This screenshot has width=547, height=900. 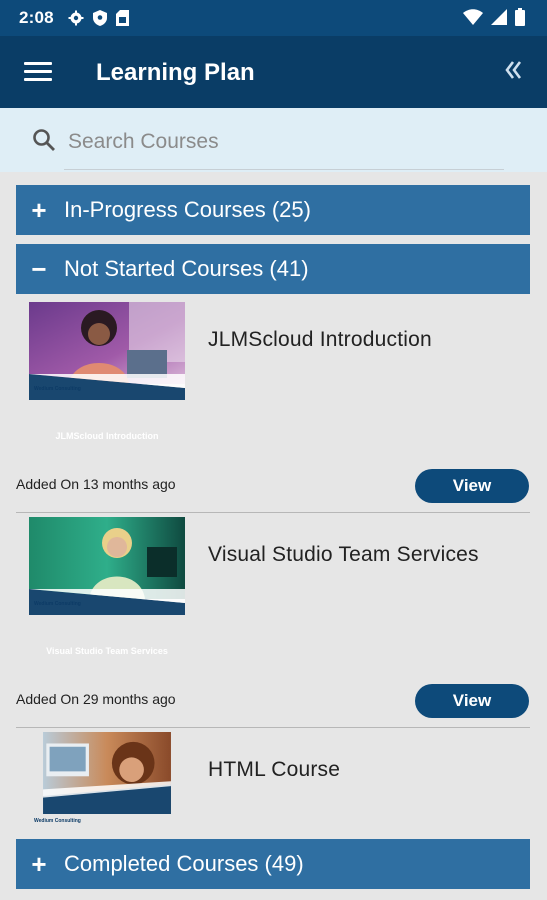 I want to click on section-label: Completed Courses (49), so click(x=184, y=863).